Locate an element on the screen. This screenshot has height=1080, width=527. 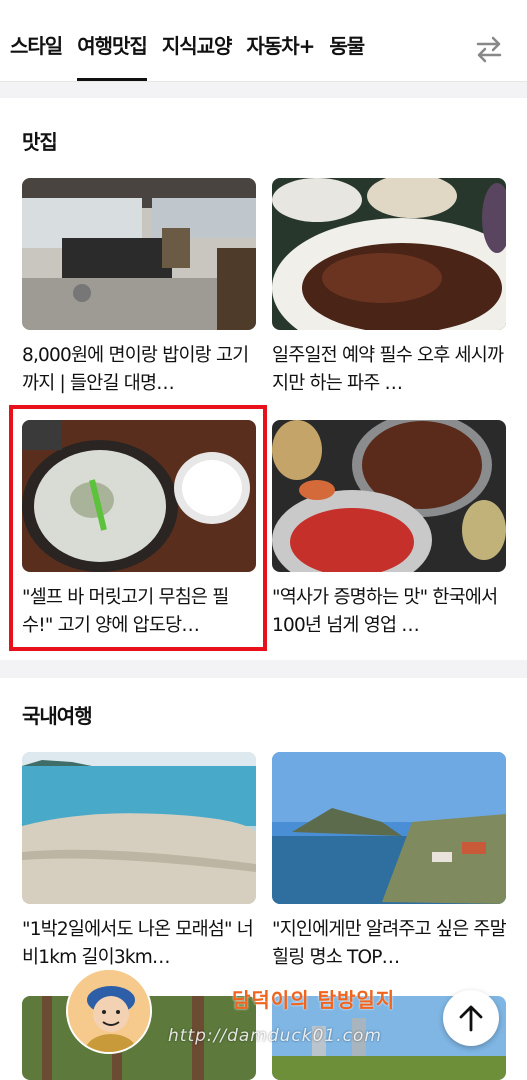
scroll-top-button is located at coordinates (471, 1018).